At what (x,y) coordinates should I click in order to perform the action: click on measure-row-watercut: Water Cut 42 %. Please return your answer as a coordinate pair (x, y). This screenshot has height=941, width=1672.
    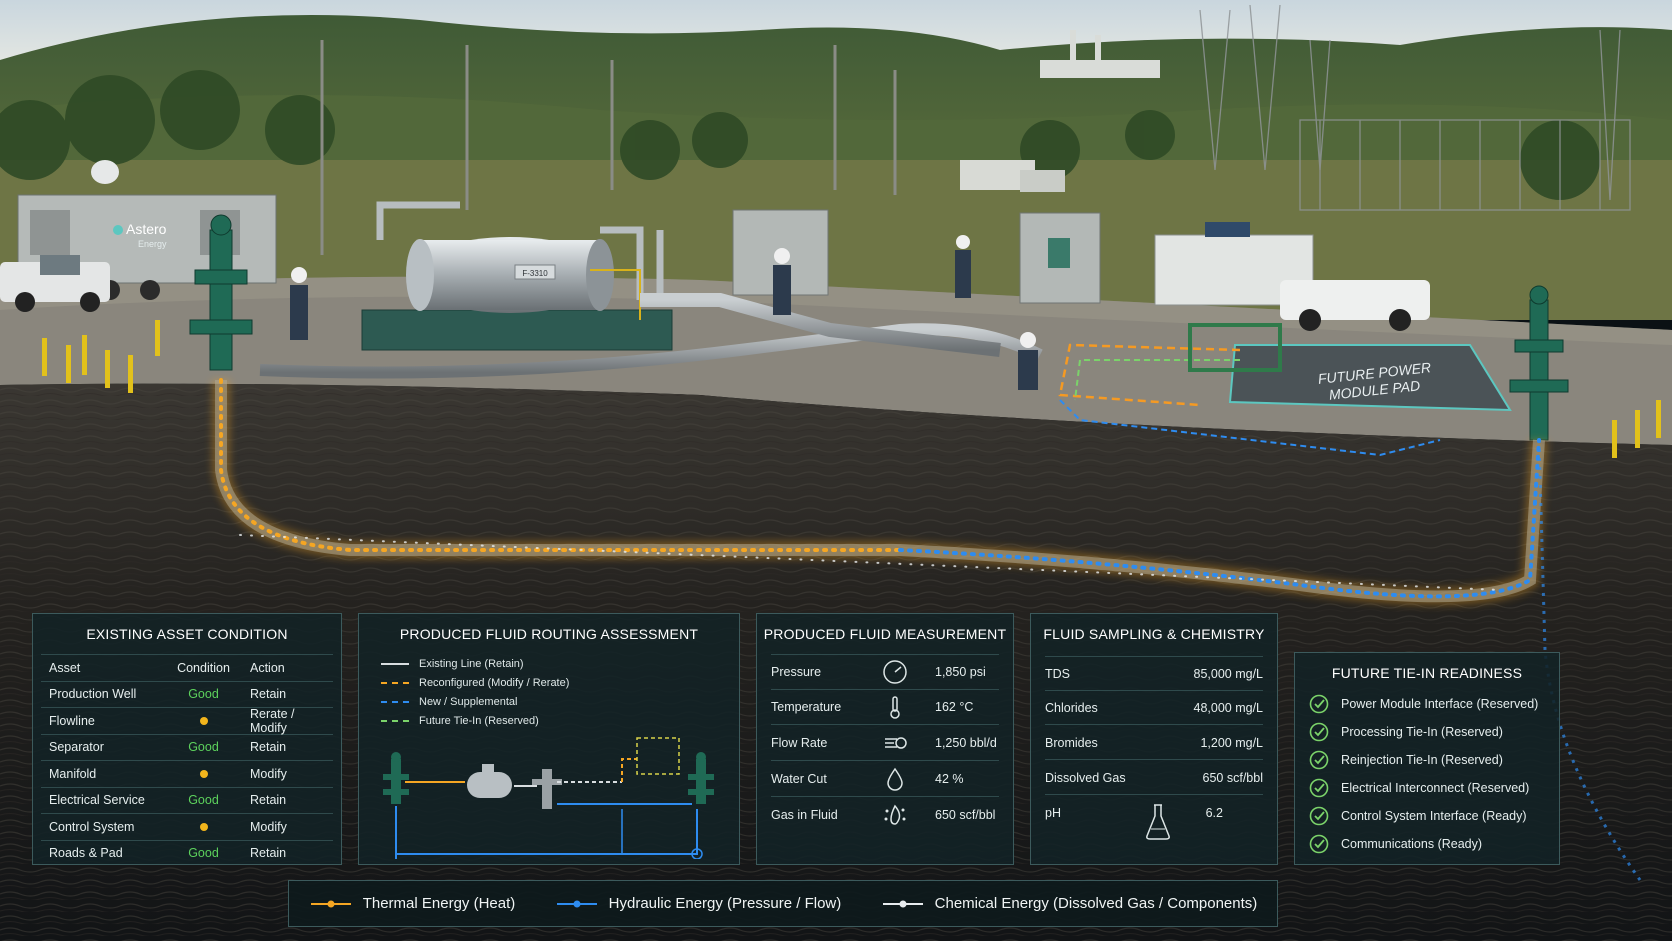
    Looking at the image, I should click on (885, 779).